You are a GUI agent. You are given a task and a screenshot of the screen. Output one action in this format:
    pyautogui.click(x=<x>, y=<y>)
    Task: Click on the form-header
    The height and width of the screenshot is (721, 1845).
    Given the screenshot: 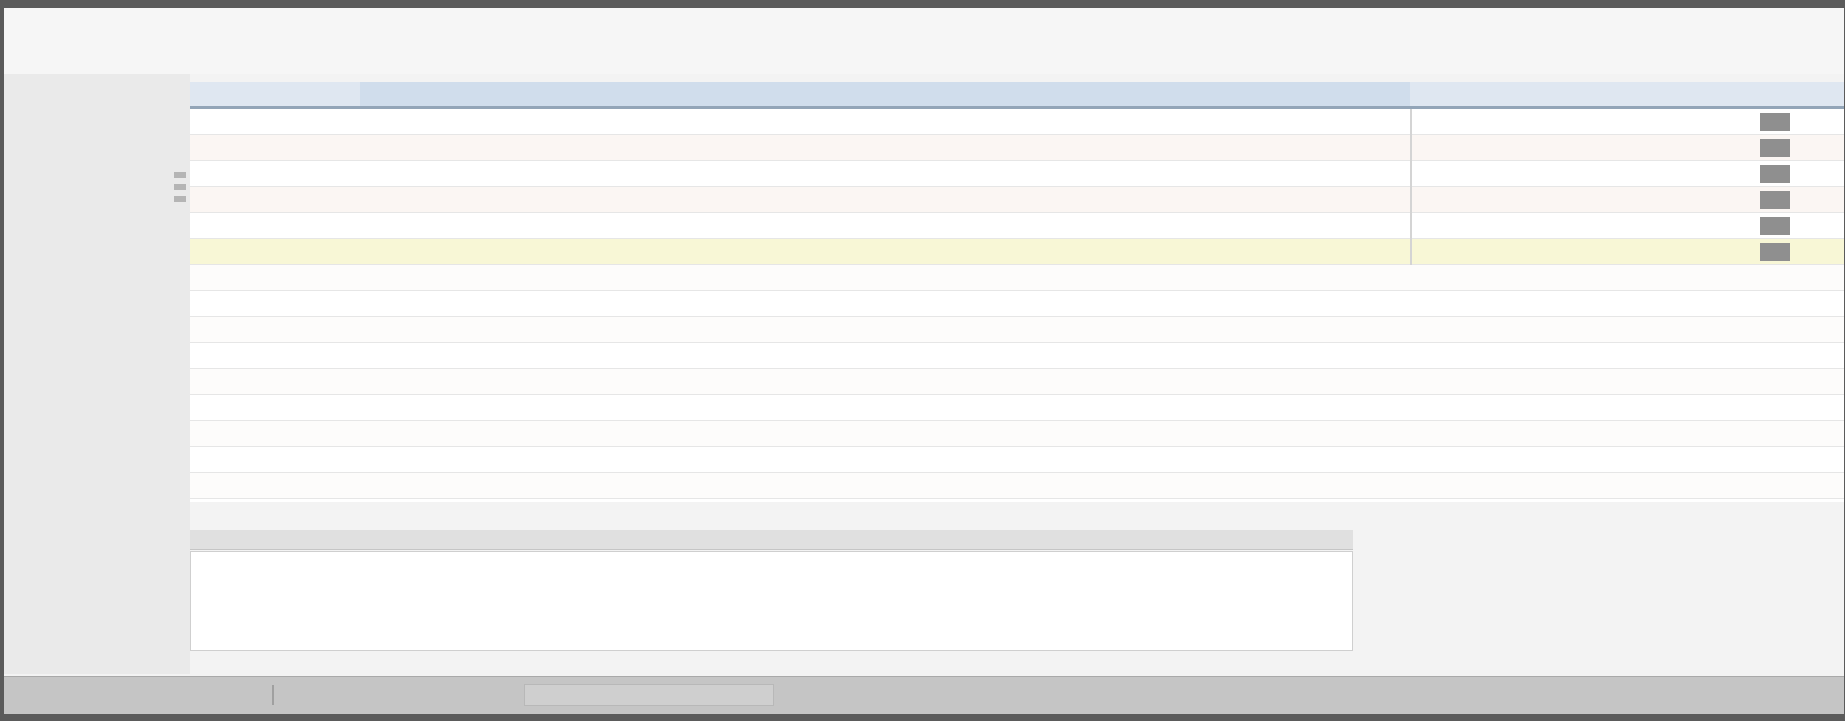 What is the action you would take?
    pyautogui.click(x=924, y=41)
    